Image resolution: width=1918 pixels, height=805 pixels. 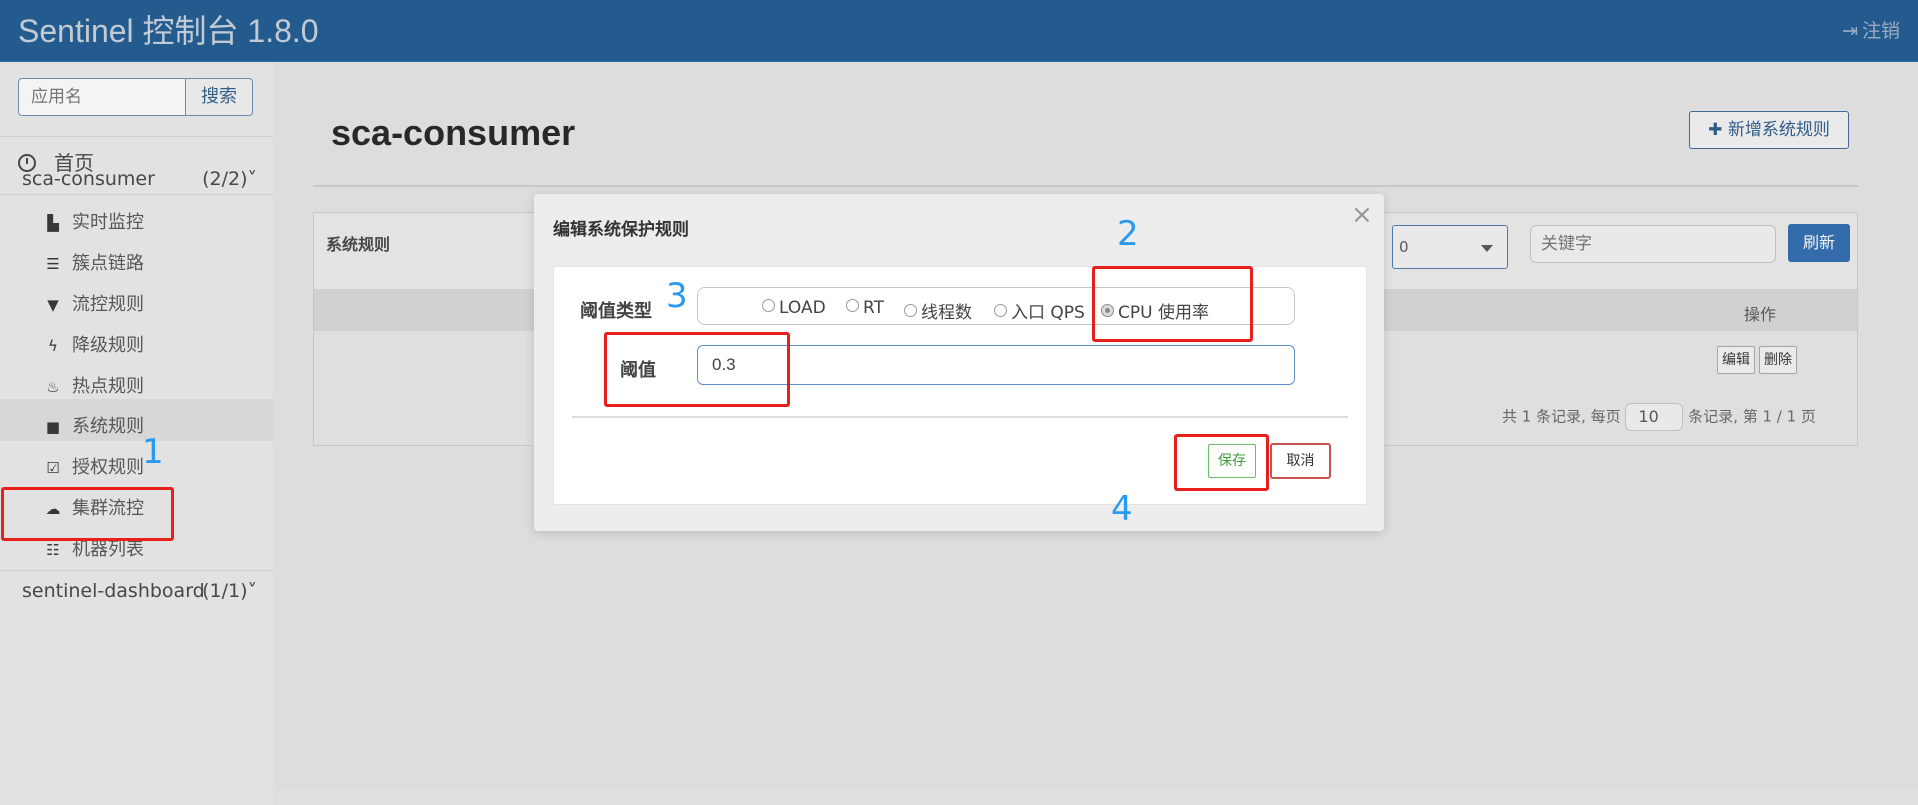 I want to click on radio-threads: 线程数, so click(x=938, y=310).